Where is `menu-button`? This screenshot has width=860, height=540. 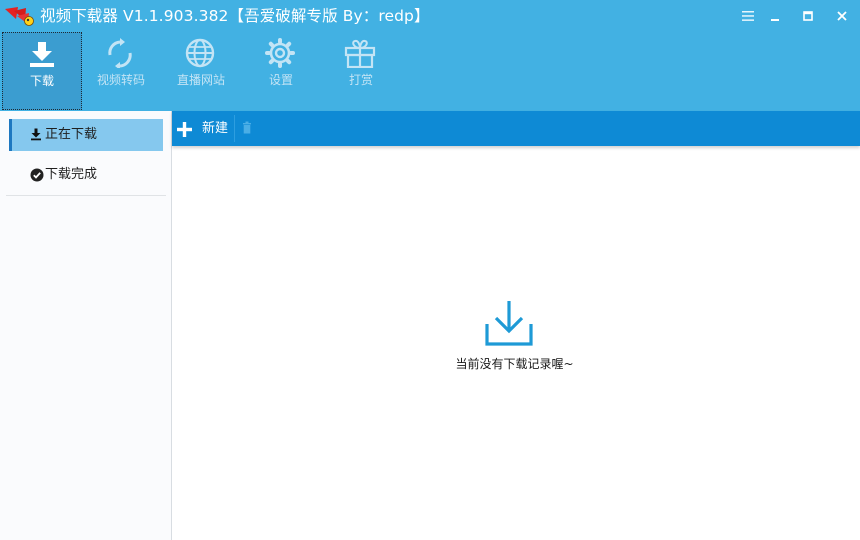
menu-button is located at coordinates (748, 16).